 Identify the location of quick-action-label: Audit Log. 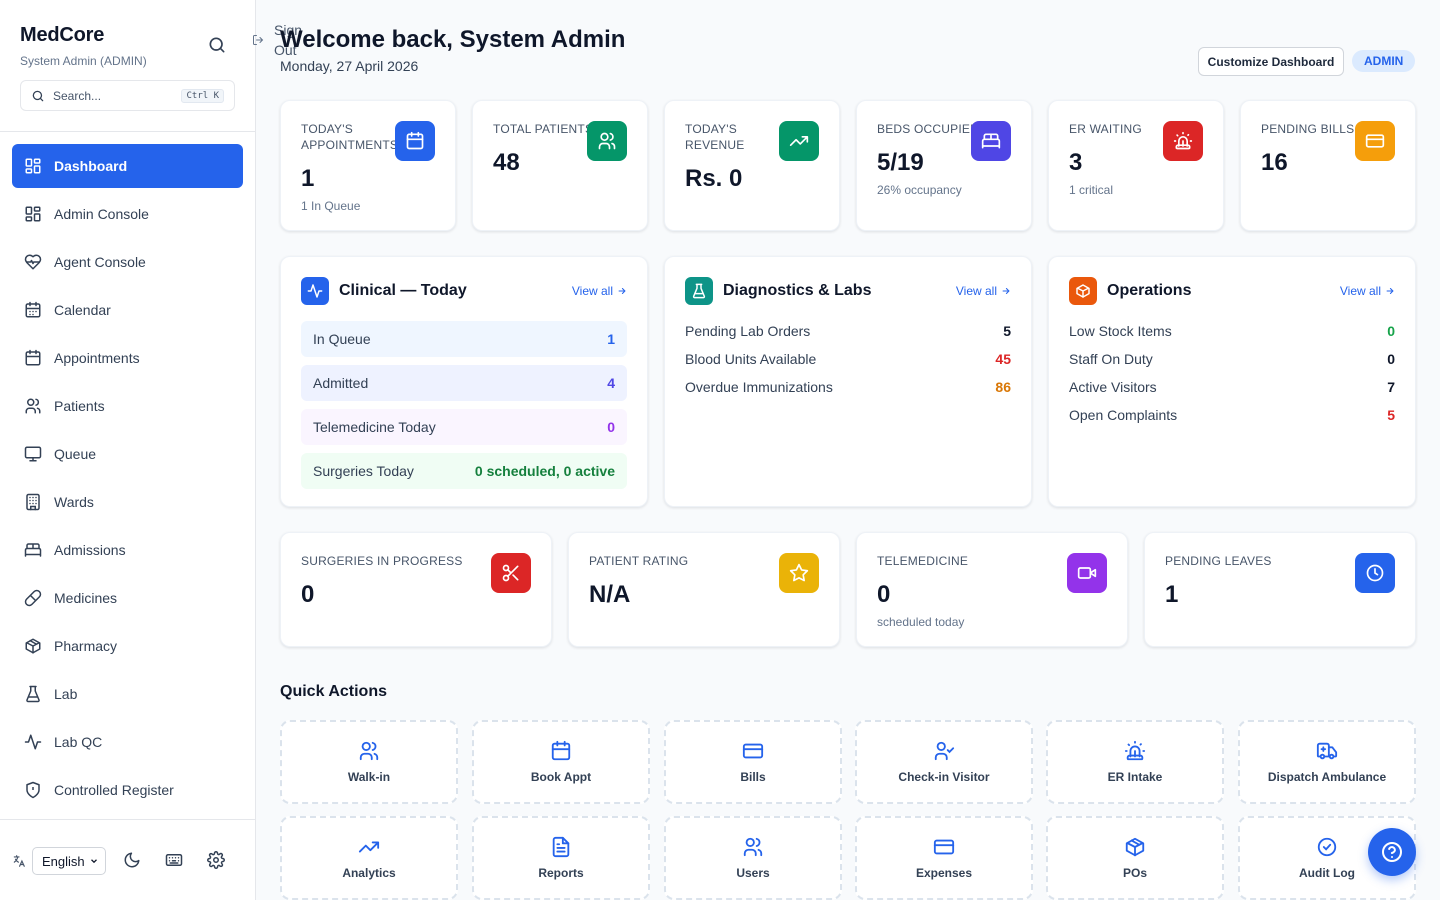
(1327, 873).